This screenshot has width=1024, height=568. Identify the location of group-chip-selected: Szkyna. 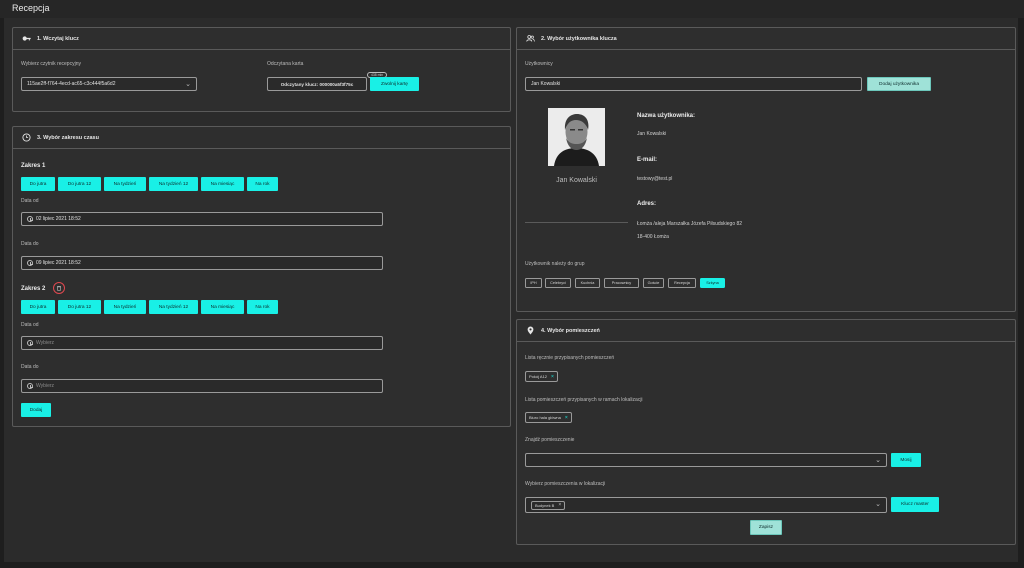
(712, 283).